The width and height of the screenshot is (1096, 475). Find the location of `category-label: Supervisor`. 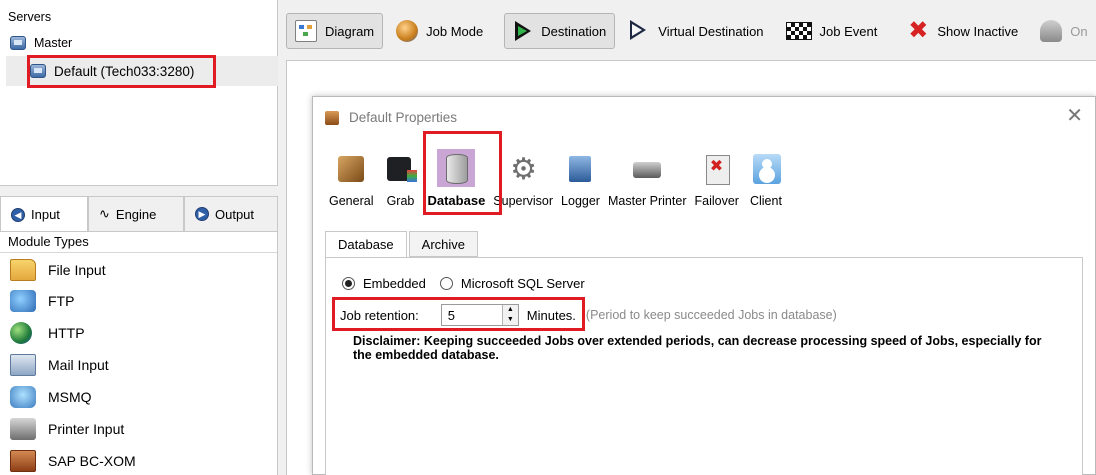

category-label: Supervisor is located at coordinates (523, 201).